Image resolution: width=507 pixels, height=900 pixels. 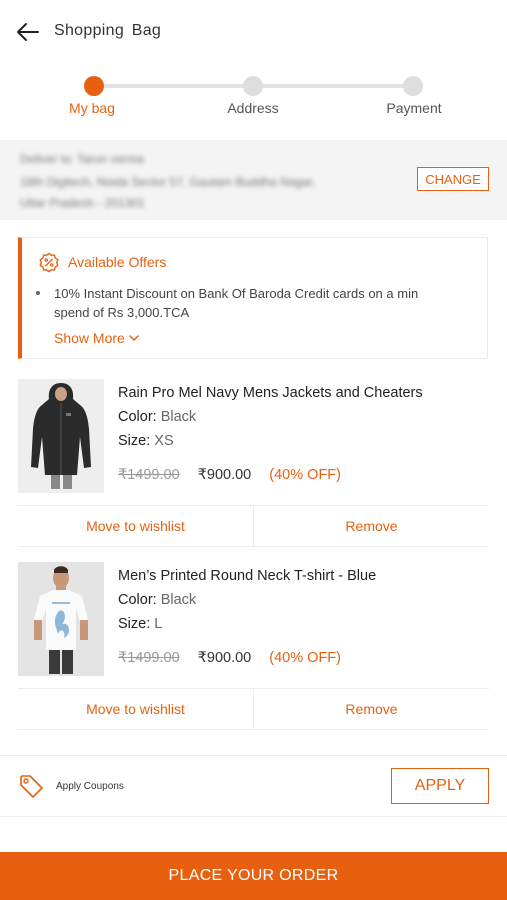 What do you see at coordinates (92, 108) in the screenshot?
I see `step-label-my-bag: My bag` at bounding box center [92, 108].